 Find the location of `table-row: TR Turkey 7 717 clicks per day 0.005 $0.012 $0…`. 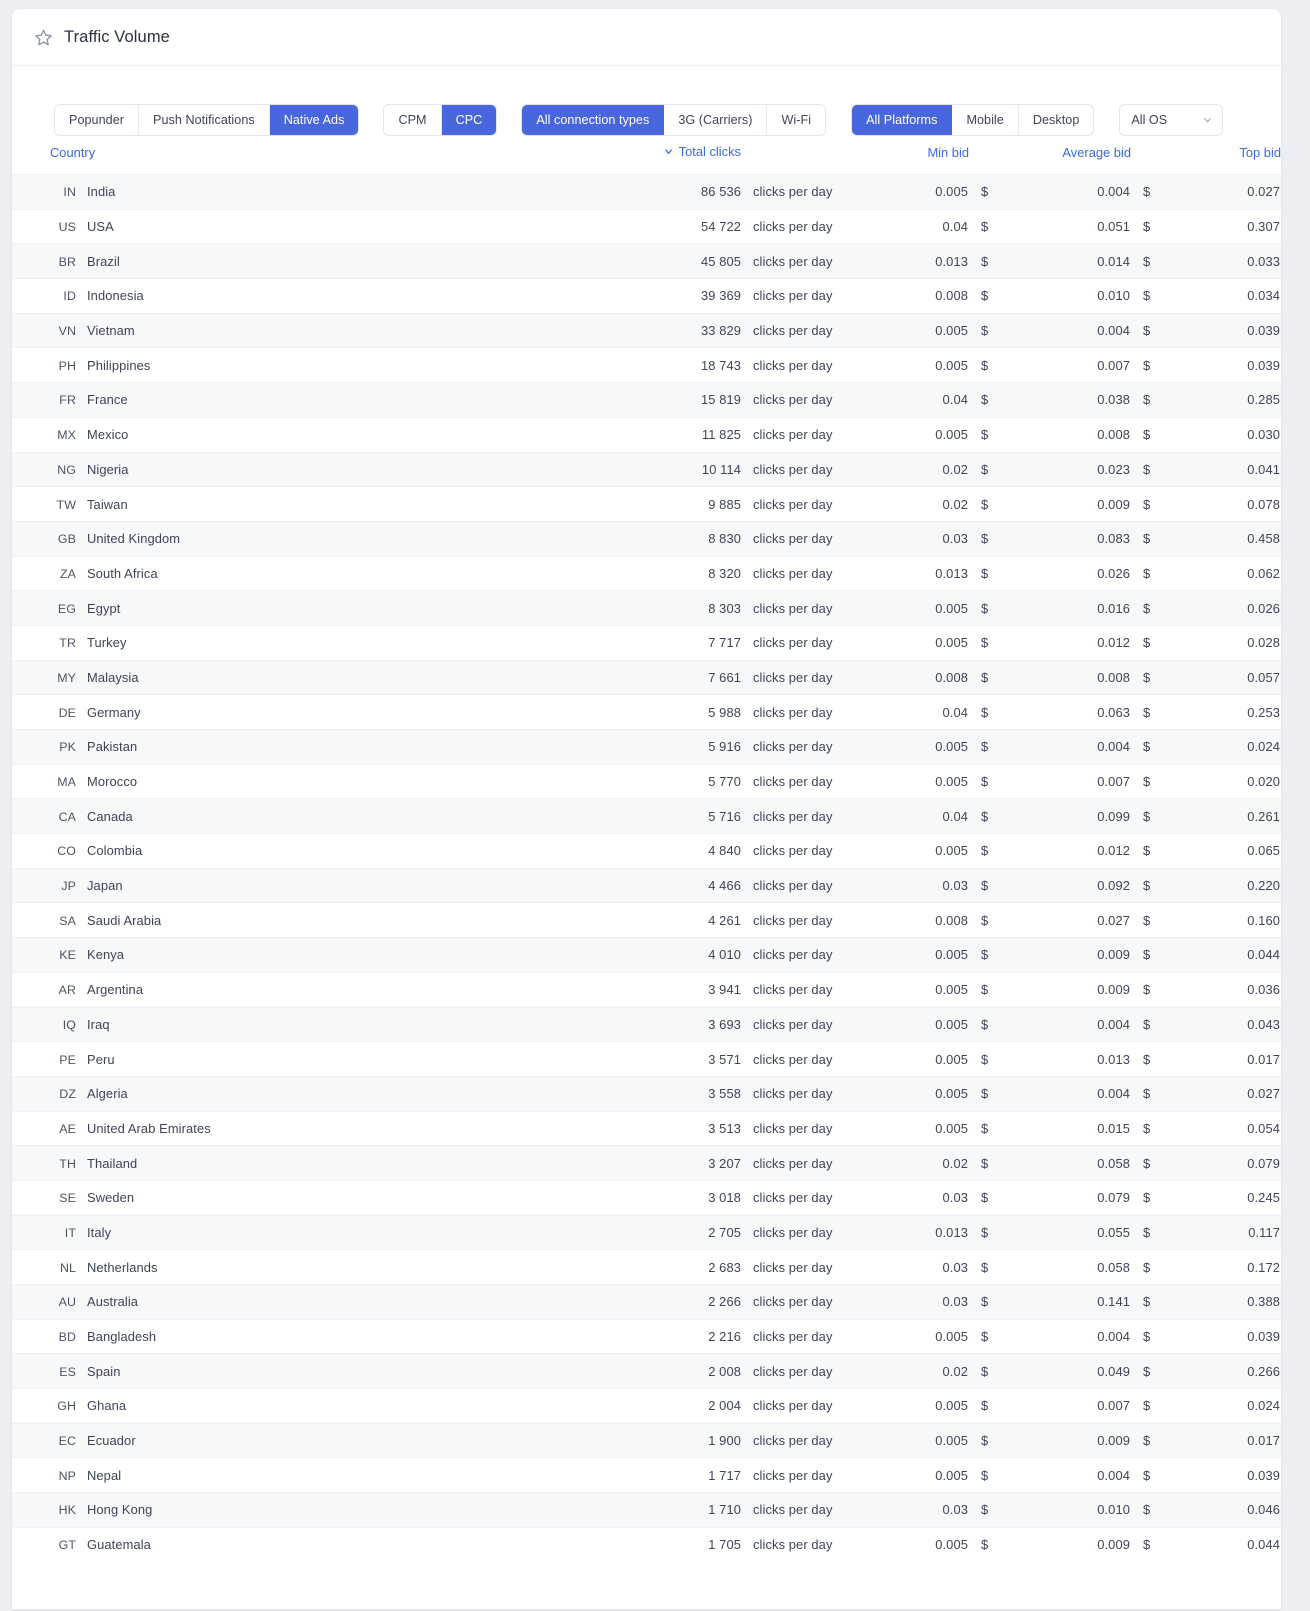

table-row: TR Turkey 7 717 clicks per day 0.005 $0.012 $0… is located at coordinates (646, 642).